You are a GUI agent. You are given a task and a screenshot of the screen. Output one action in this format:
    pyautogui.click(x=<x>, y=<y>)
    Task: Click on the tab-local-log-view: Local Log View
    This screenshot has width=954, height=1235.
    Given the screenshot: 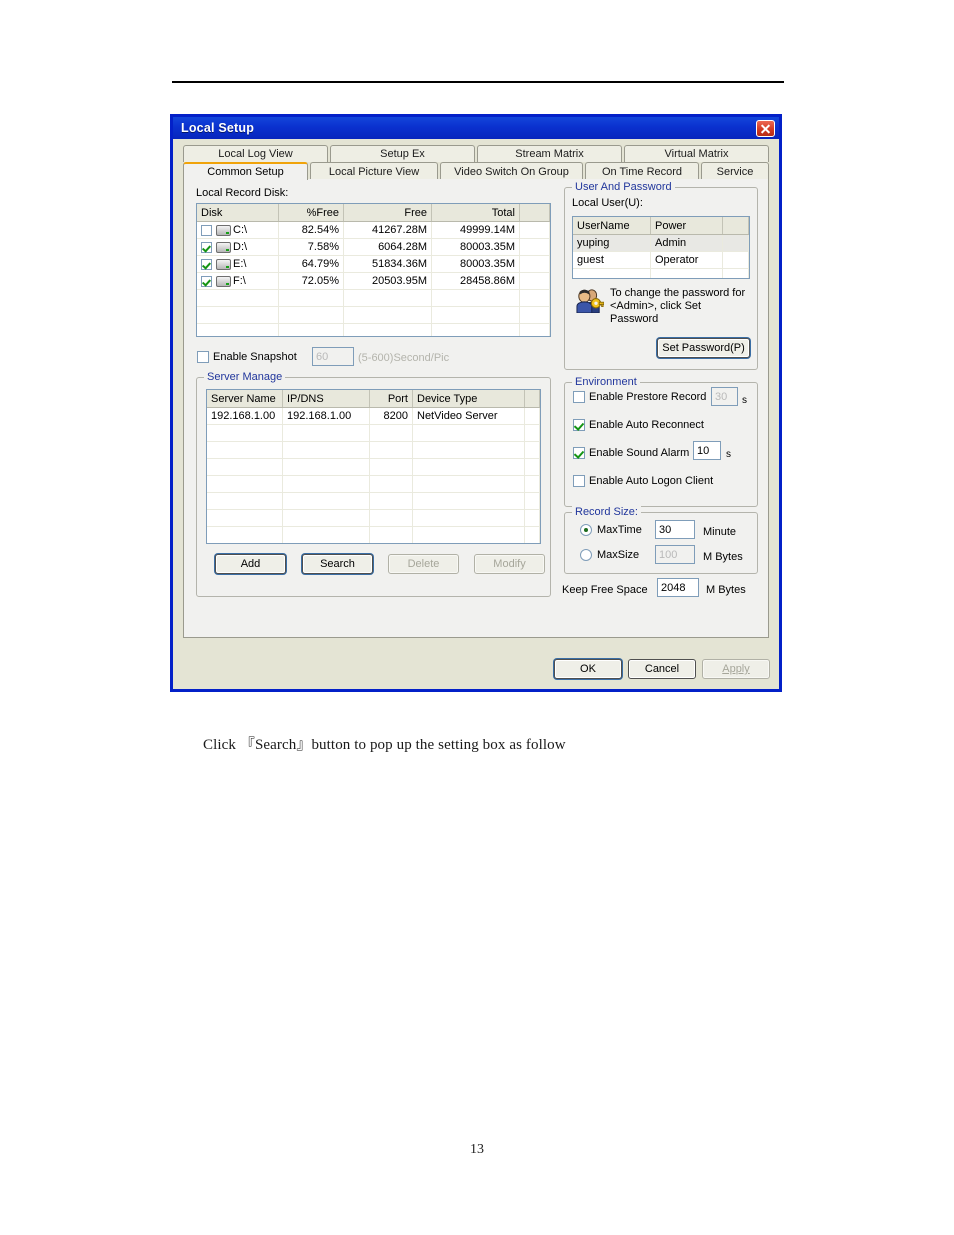 What is the action you would take?
    pyautogui.click(x=255, y=153)
    